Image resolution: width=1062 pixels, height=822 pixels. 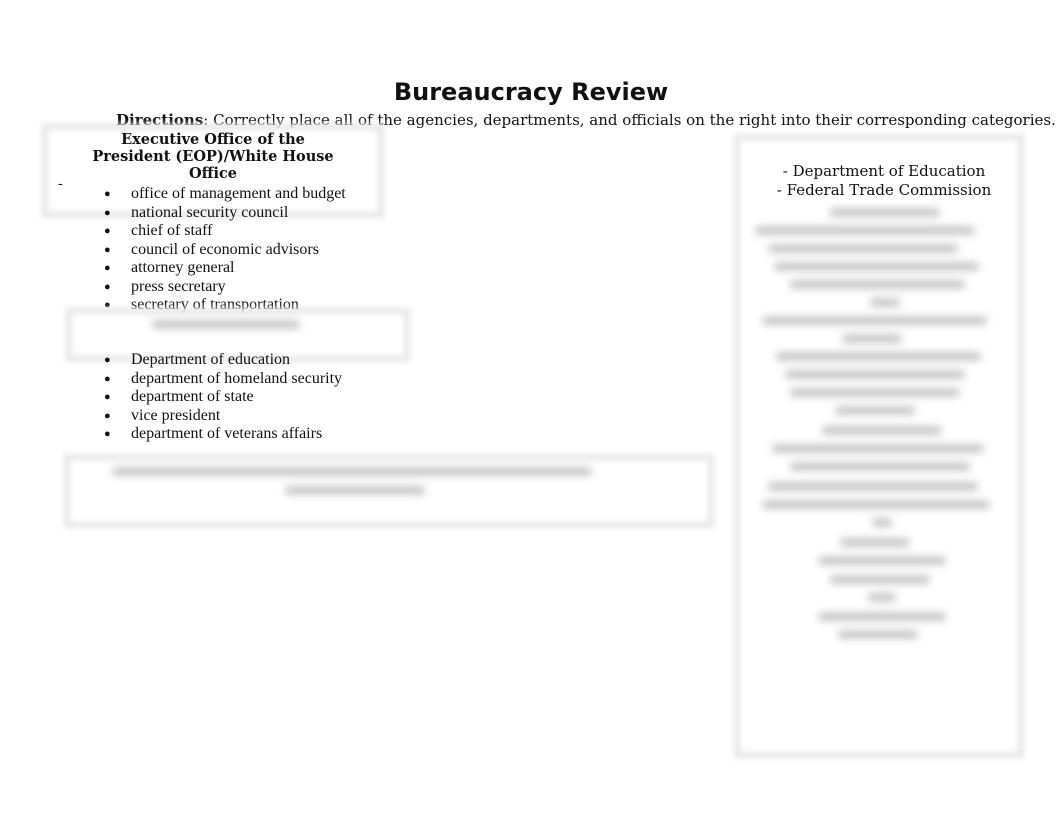 What do you see at coordinates (223, 416) in the screenshot?
I see `list-item: vice president` at bounding box center [223, 416].